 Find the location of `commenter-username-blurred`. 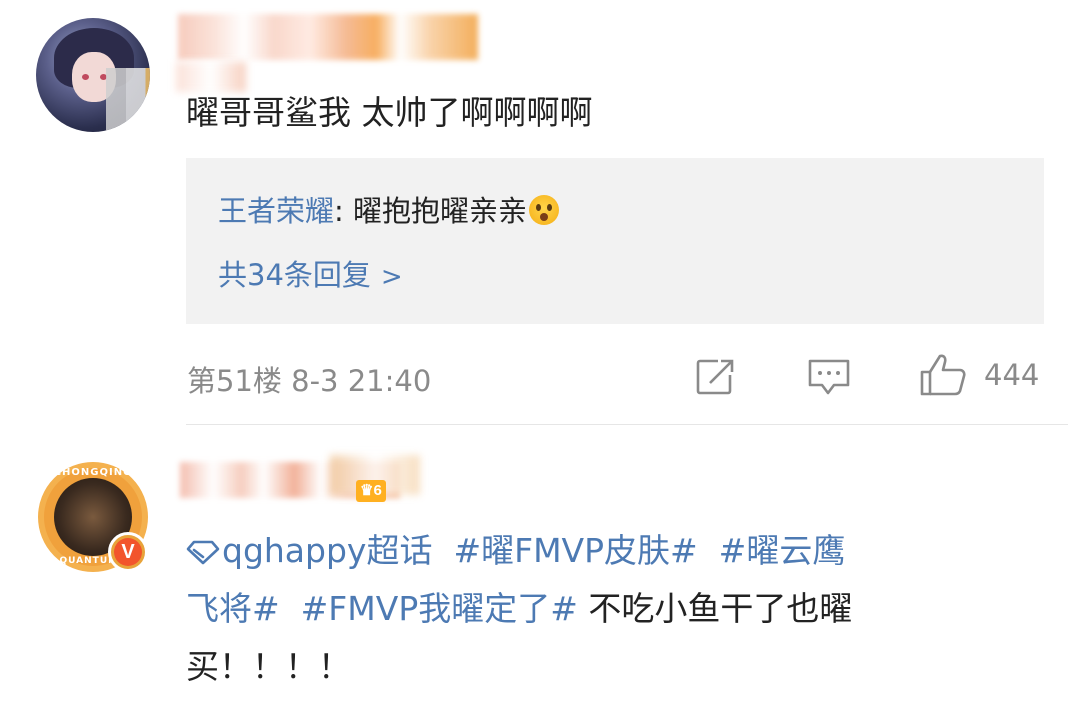

commenter-username-blurred is located at coordinates (328, 37).